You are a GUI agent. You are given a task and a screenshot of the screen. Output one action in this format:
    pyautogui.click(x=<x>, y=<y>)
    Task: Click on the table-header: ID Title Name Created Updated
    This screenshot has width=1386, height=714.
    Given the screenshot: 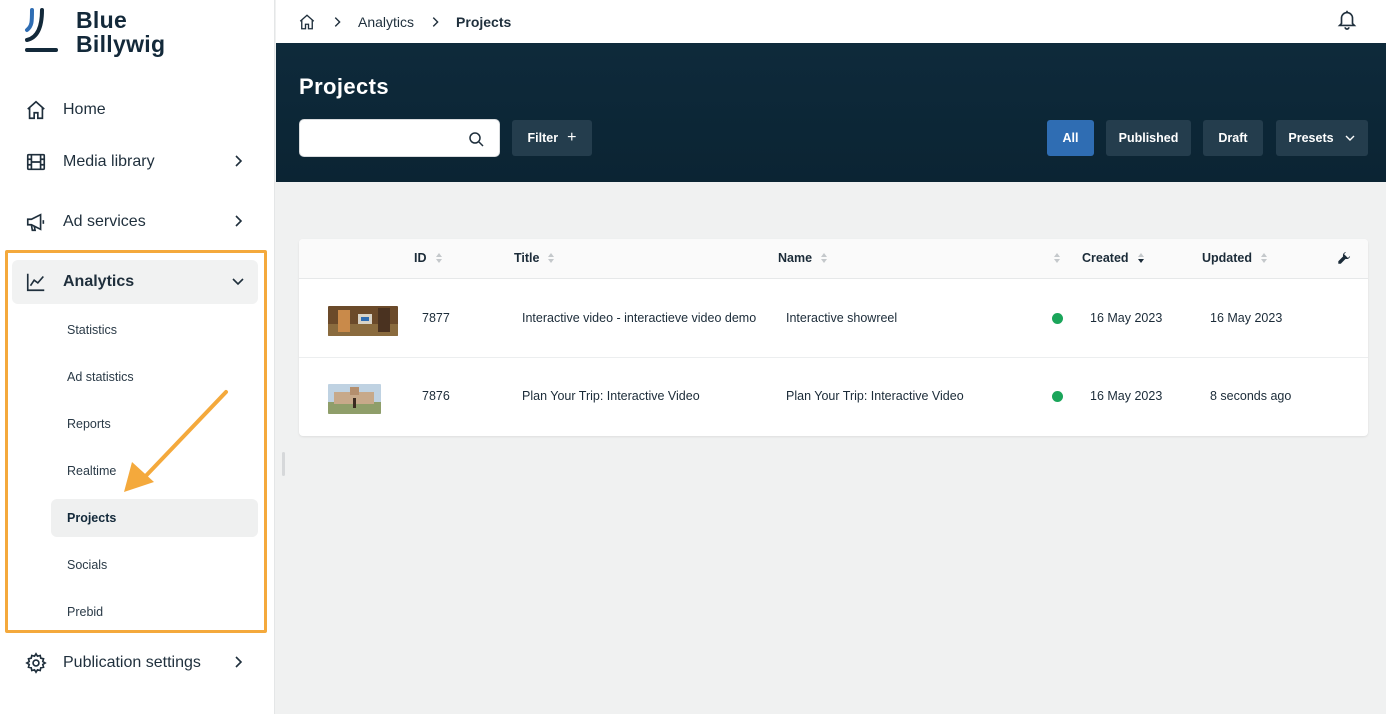 What is the action you would take?
    pyautogui.click(x=833, y=259)
    